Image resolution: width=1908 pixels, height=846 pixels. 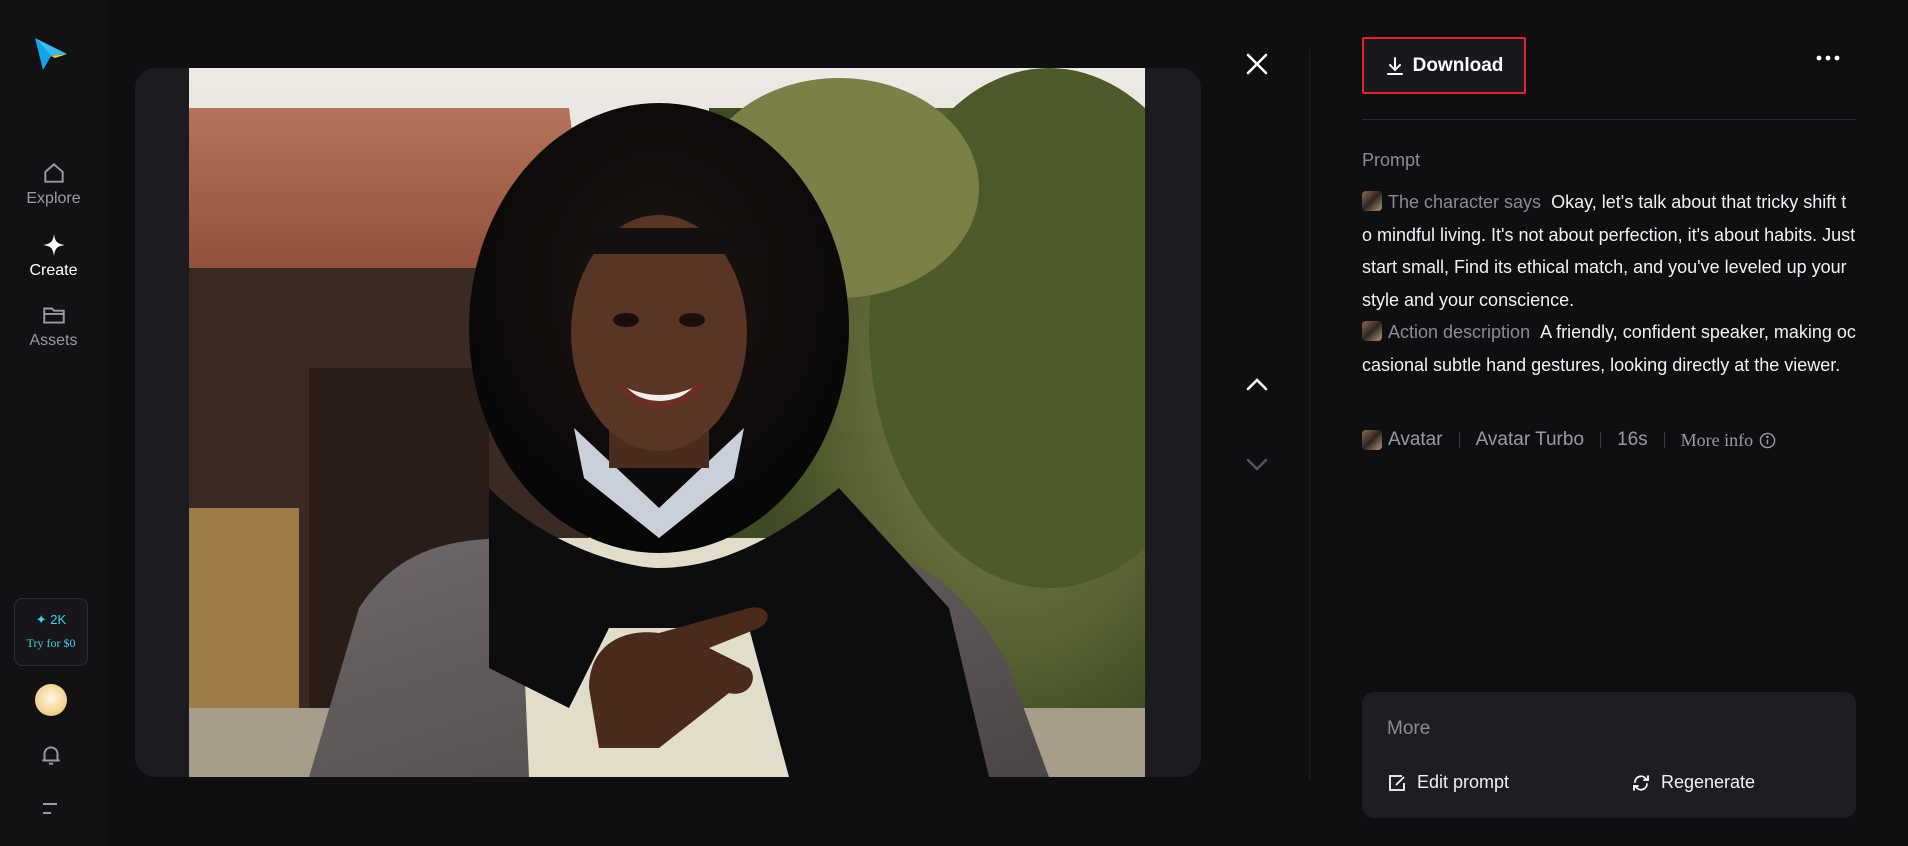 I want to click on meta-duration: 16s, so click(x=1632, y=439).